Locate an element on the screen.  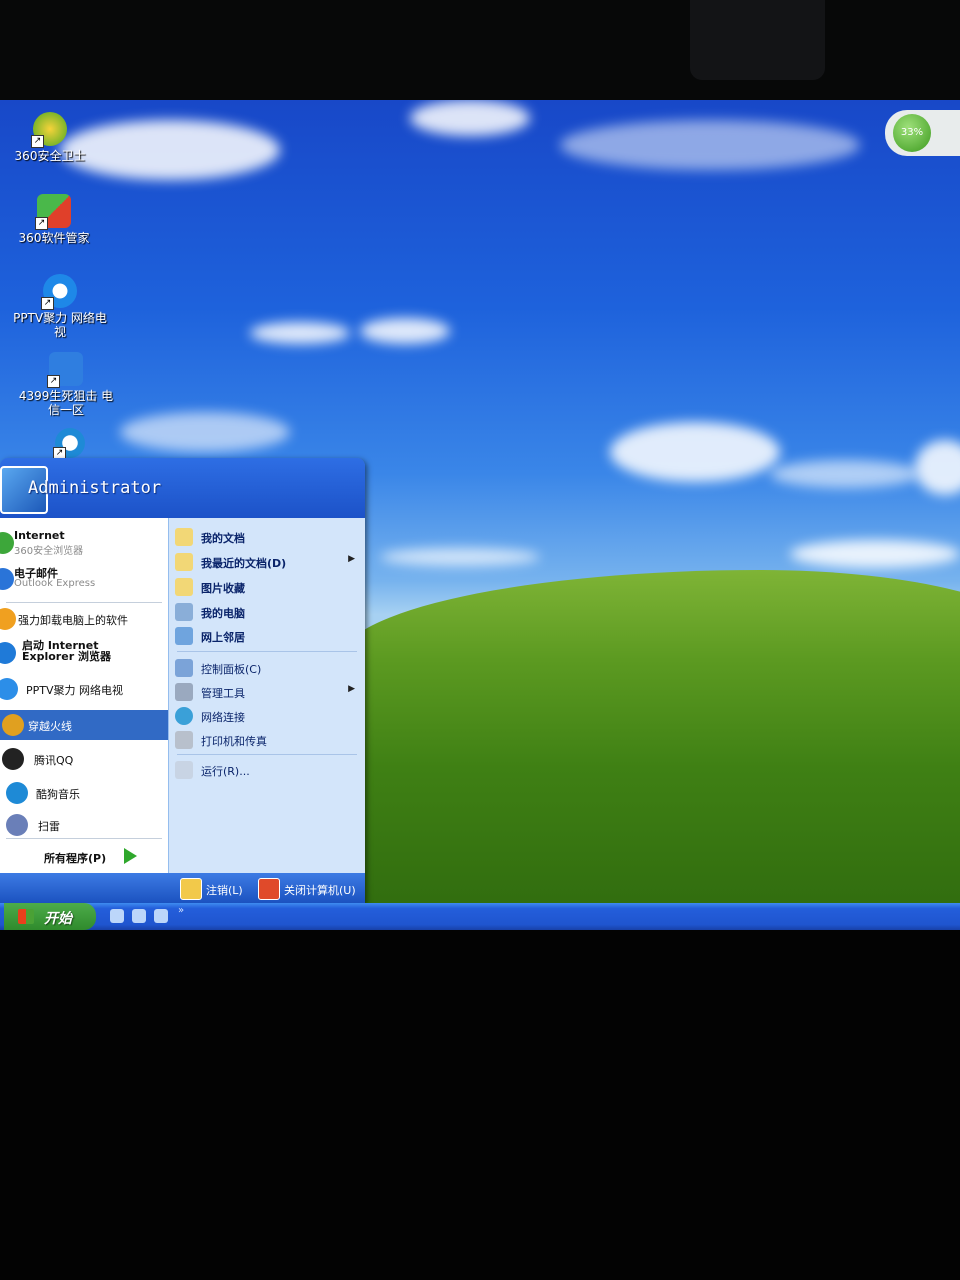
place-admin-tools: 管理工具 ▶ is located at coordinates (268, 692).